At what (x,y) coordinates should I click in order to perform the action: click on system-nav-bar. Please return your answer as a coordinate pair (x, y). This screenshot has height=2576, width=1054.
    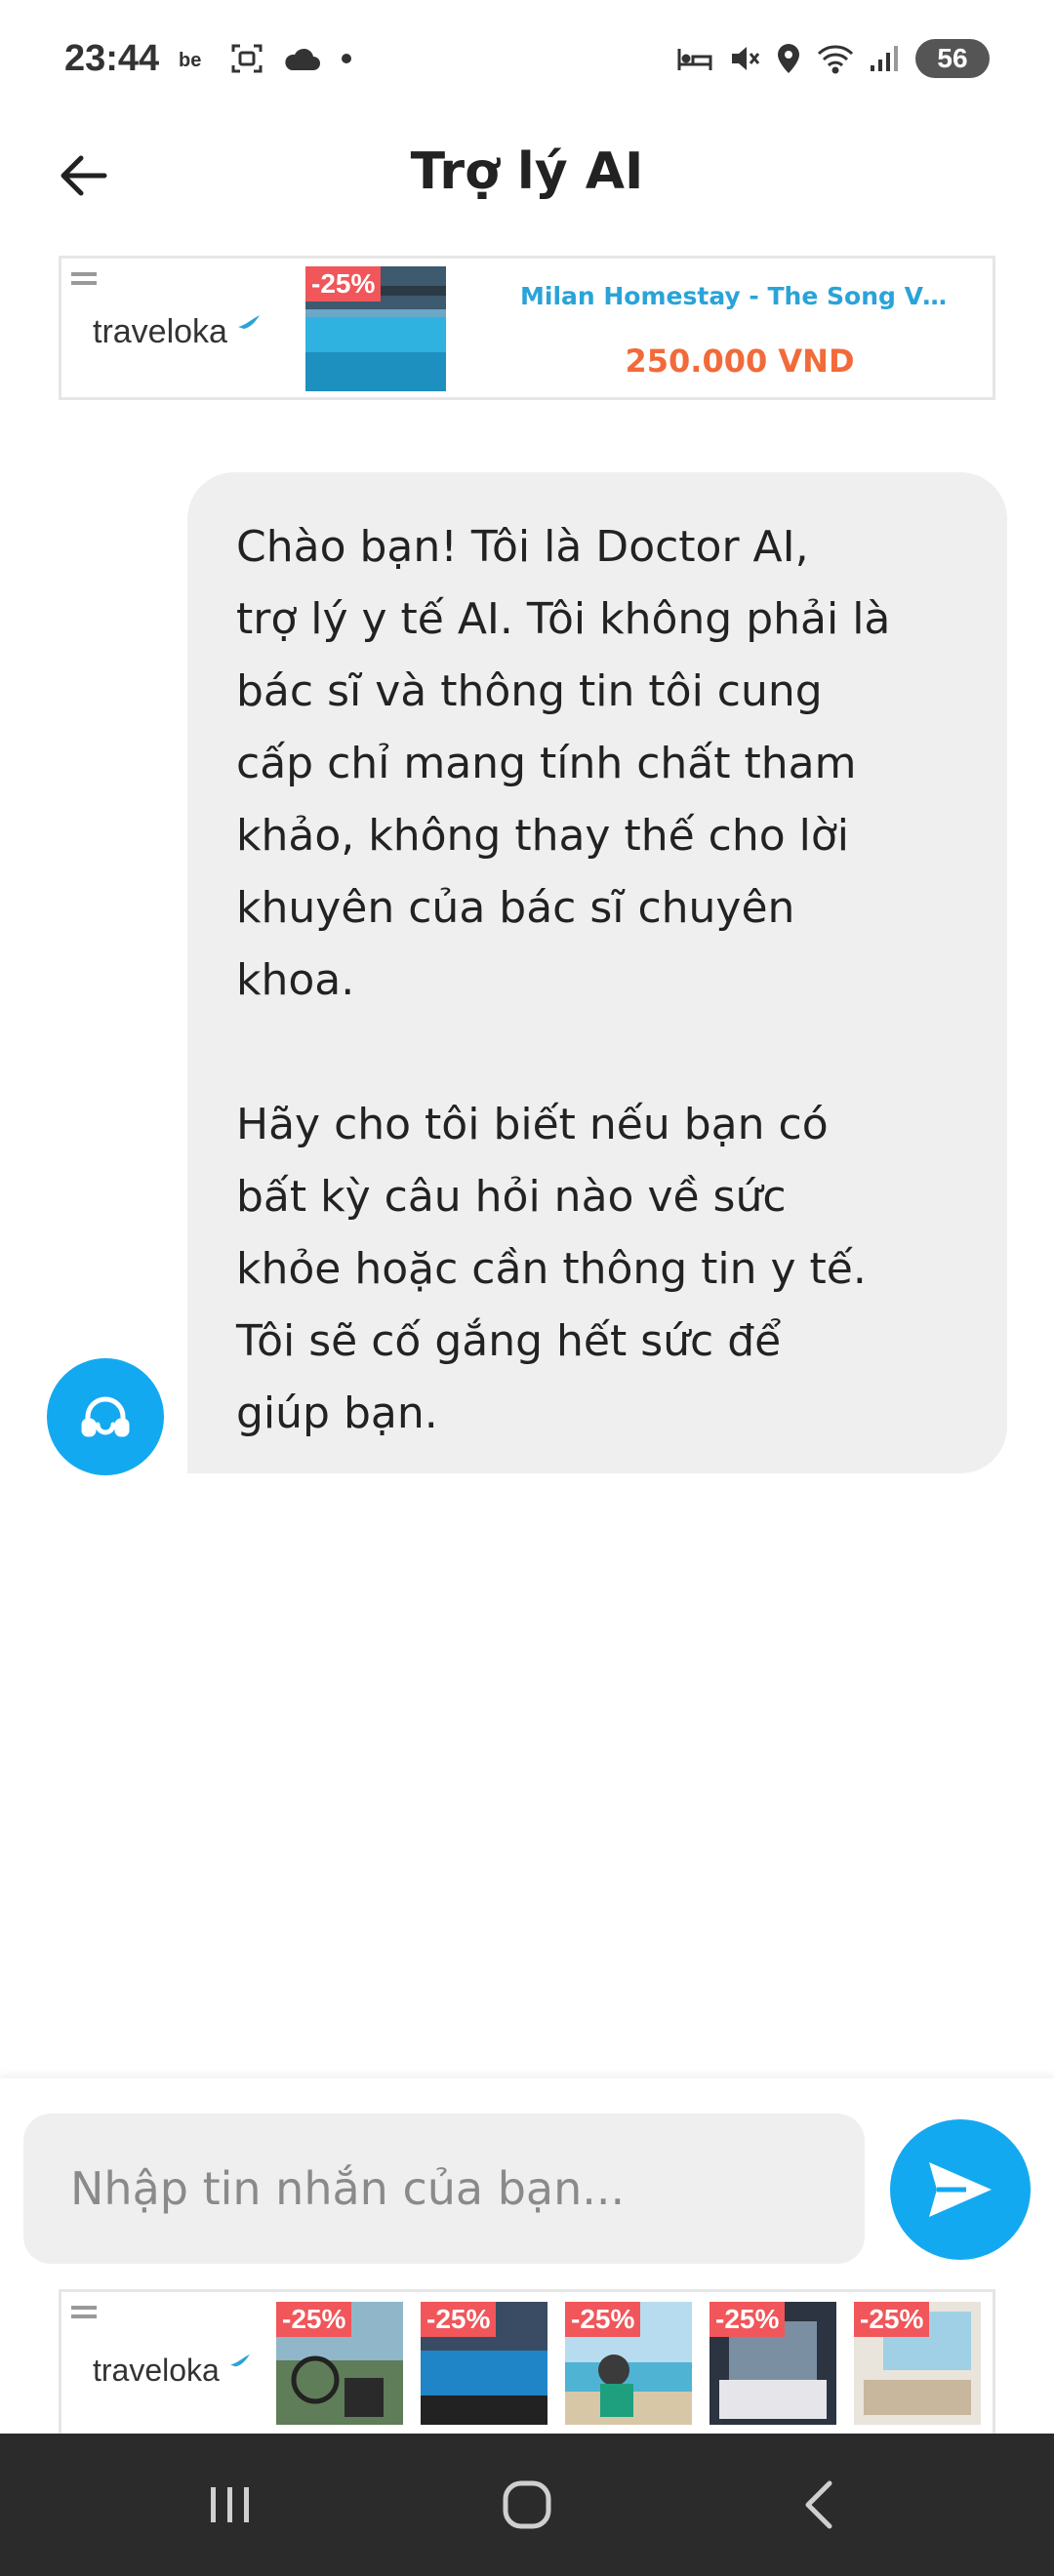
    Looking at the image, I should click on (527, 2505).